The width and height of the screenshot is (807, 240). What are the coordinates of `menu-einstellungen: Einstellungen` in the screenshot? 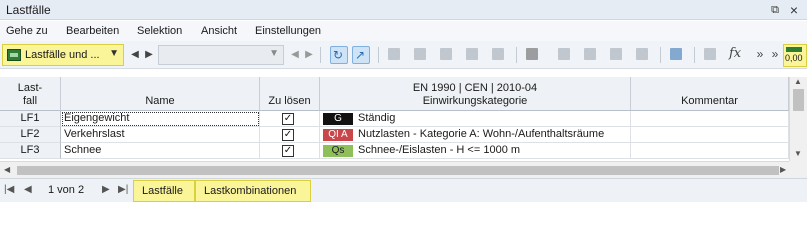 It's located at (288, 31).